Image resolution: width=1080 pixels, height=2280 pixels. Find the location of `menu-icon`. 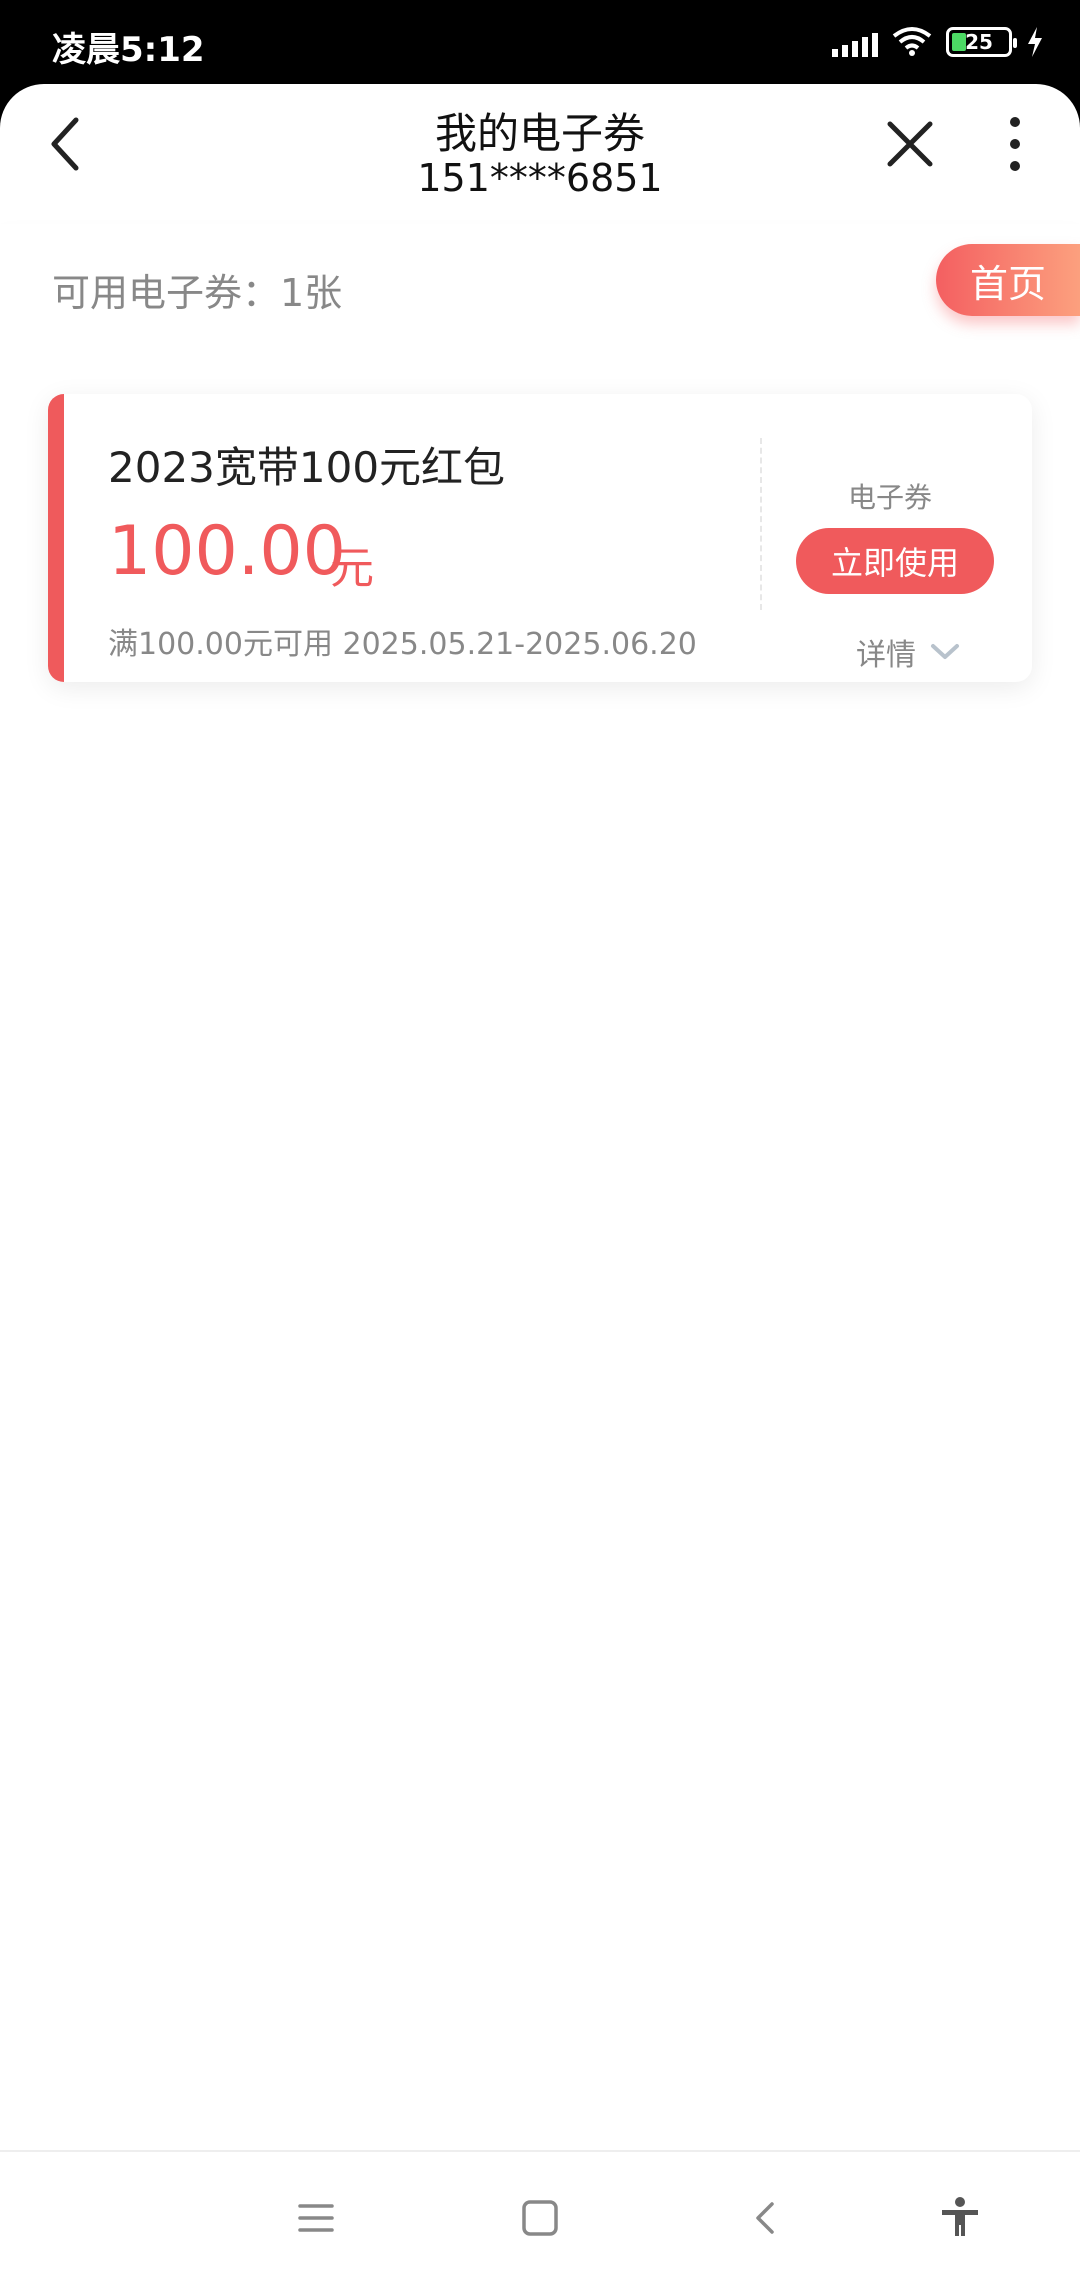

menu-icon is located at coordinates (316, 2218).